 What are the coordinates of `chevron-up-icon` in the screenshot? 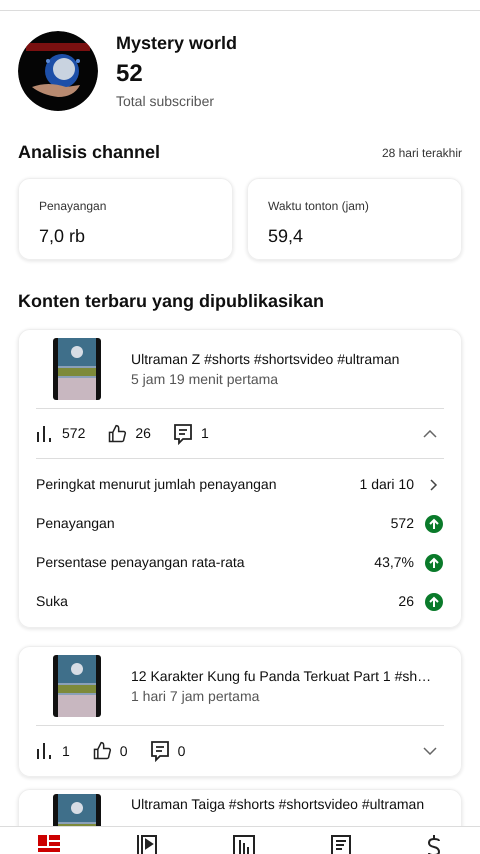 It's located at (430, 434).